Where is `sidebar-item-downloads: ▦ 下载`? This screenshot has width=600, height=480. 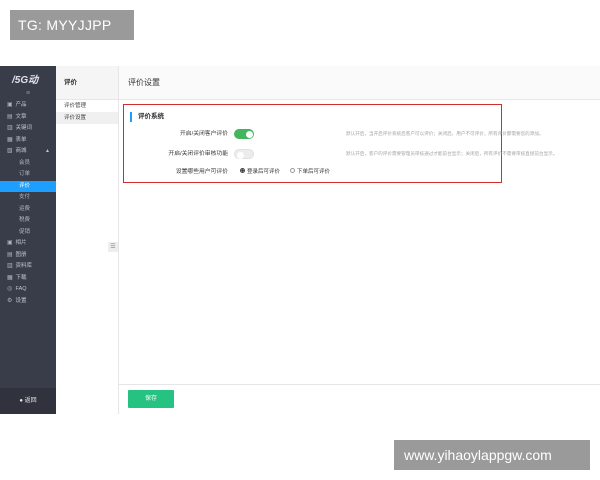 sidebar-item-downloads: ▦ 下载 is located at coordinates (28, 279).